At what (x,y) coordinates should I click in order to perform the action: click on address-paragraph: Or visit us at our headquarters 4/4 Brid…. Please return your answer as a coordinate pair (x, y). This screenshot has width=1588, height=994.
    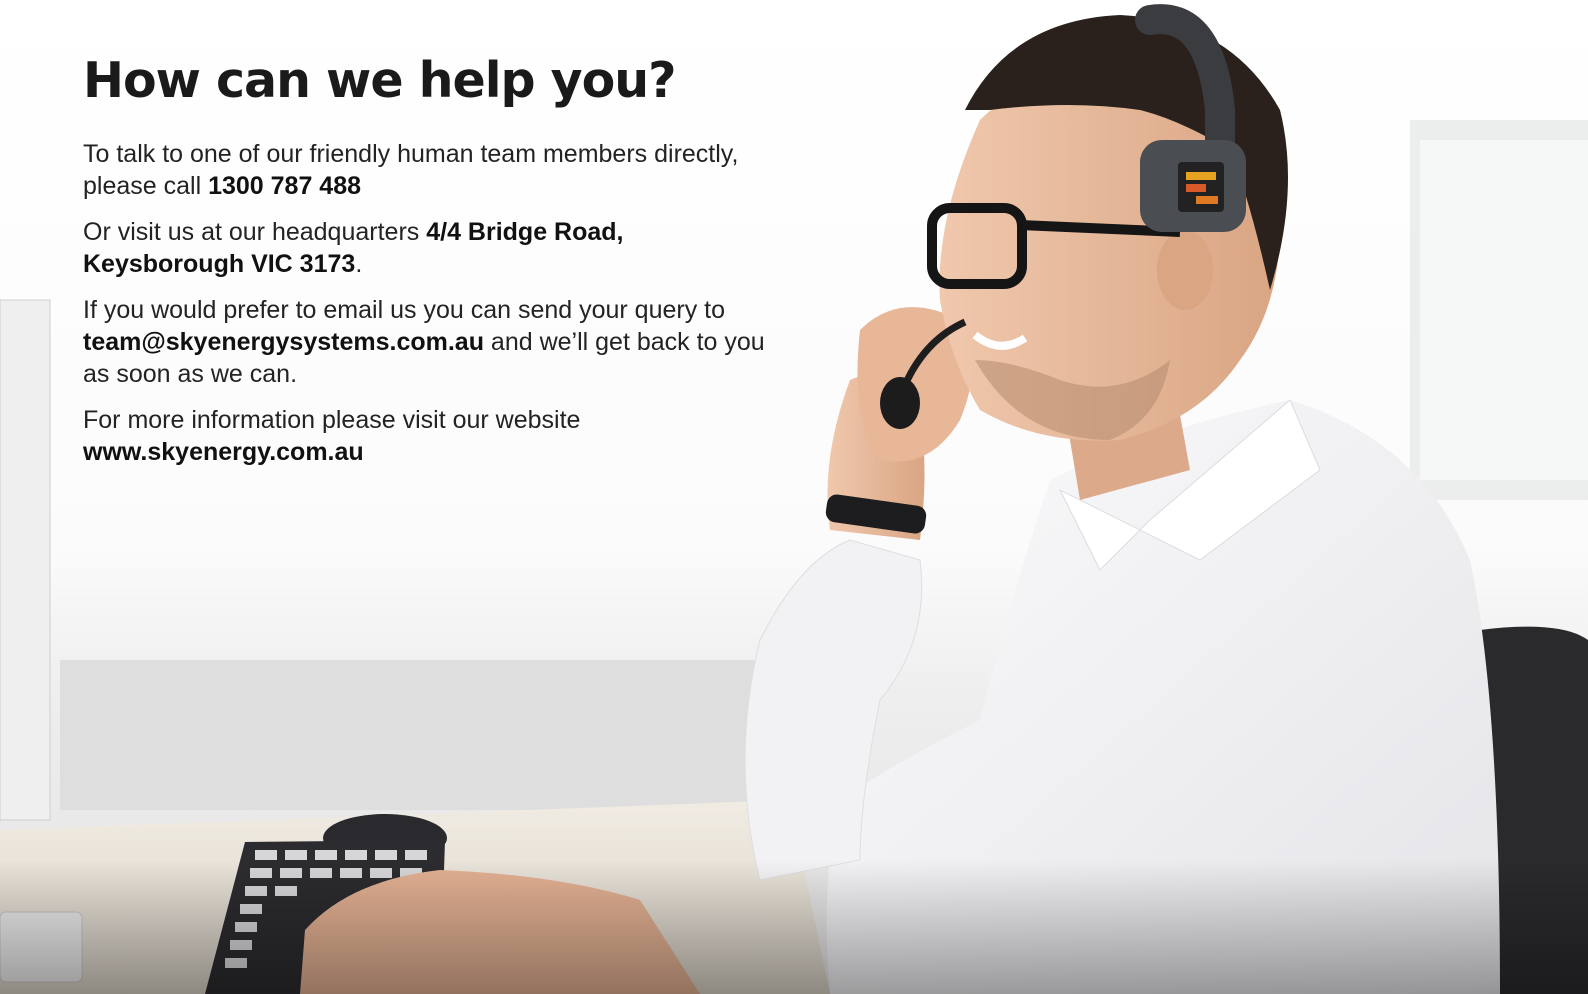
    Looking at the image, I should click on (433, 248).